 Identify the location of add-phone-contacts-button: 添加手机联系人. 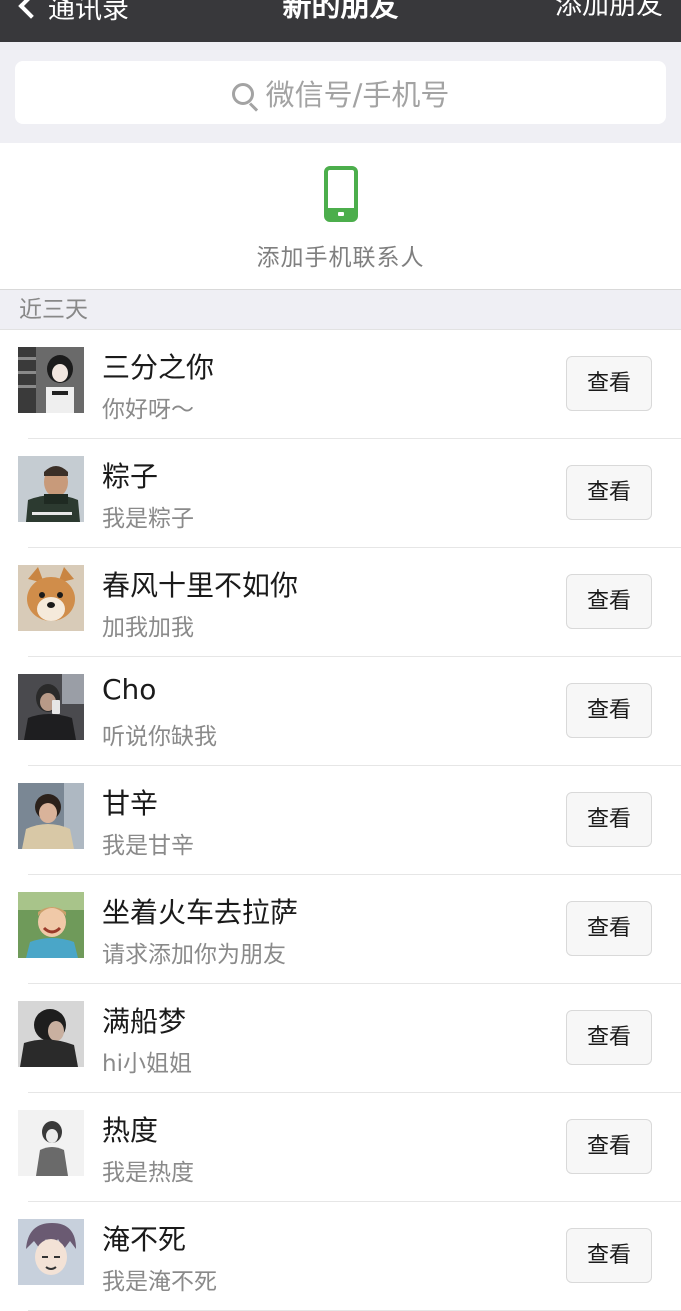
(340, 216).